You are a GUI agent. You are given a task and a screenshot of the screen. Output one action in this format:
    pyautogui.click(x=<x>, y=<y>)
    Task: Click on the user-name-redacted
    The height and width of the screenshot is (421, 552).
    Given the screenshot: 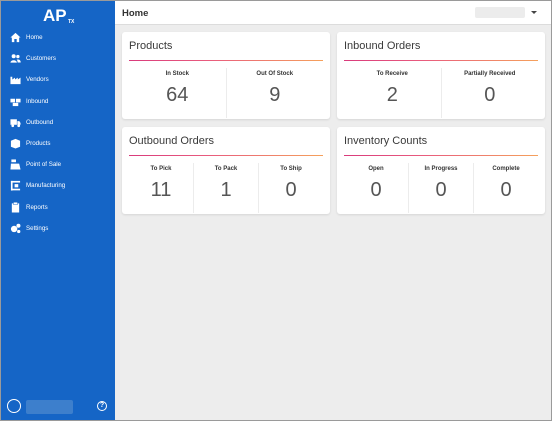 What is the action you would take?
    pyautogui.click(x=49, y=407)
    